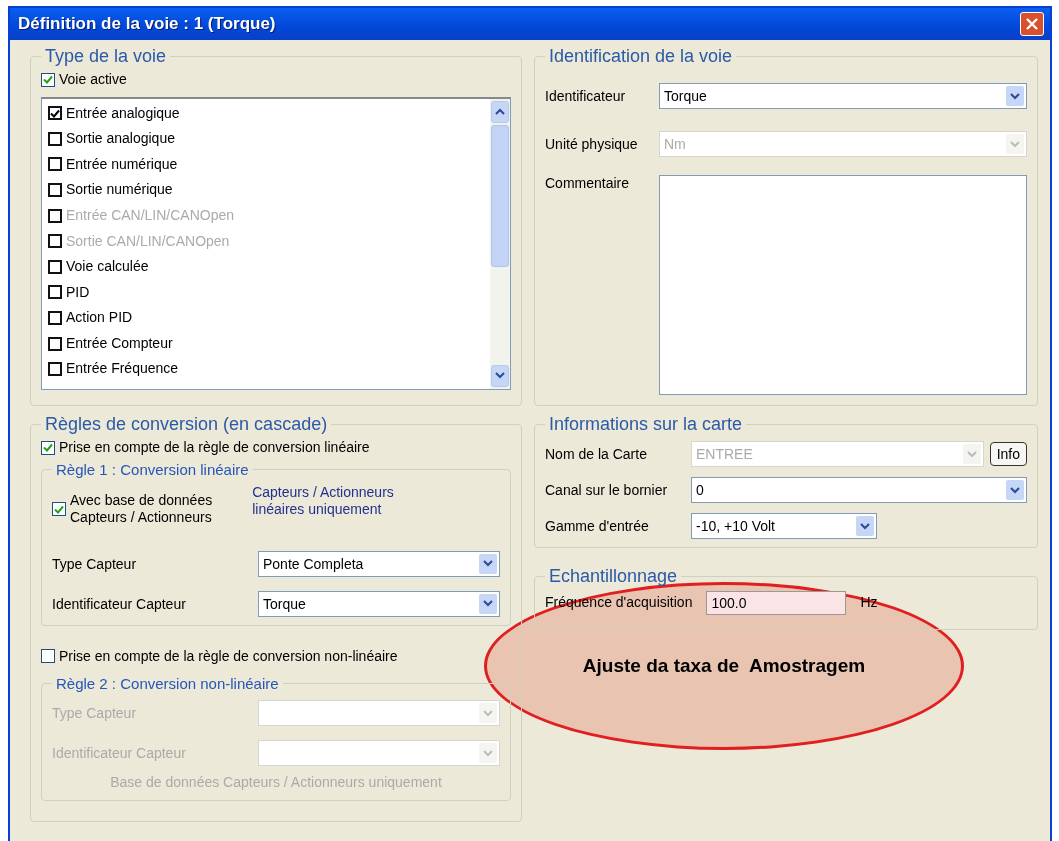  I want to click on dropdown: 0, so click(859, 490).